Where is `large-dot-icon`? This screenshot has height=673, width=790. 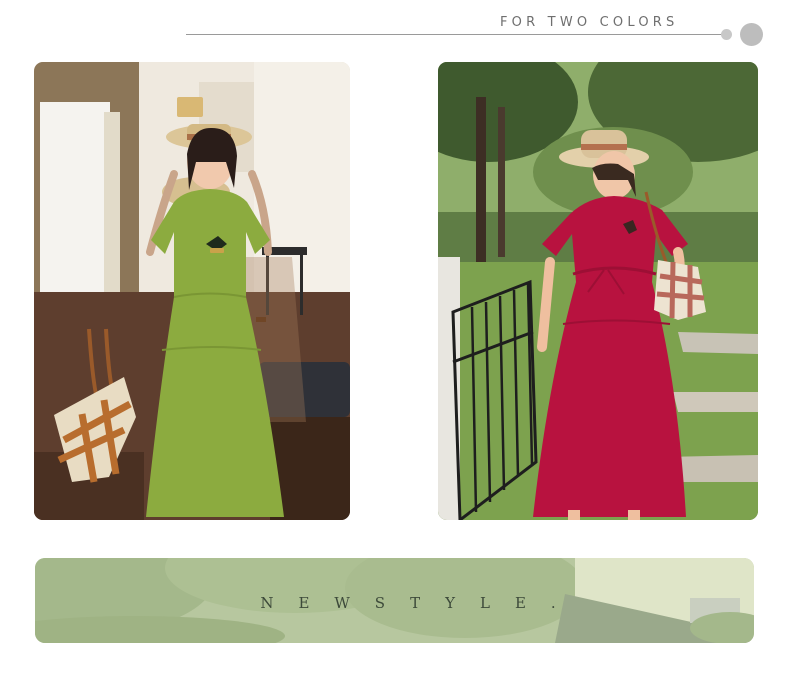 large-dot-icon is located at coordinates (751, 34).